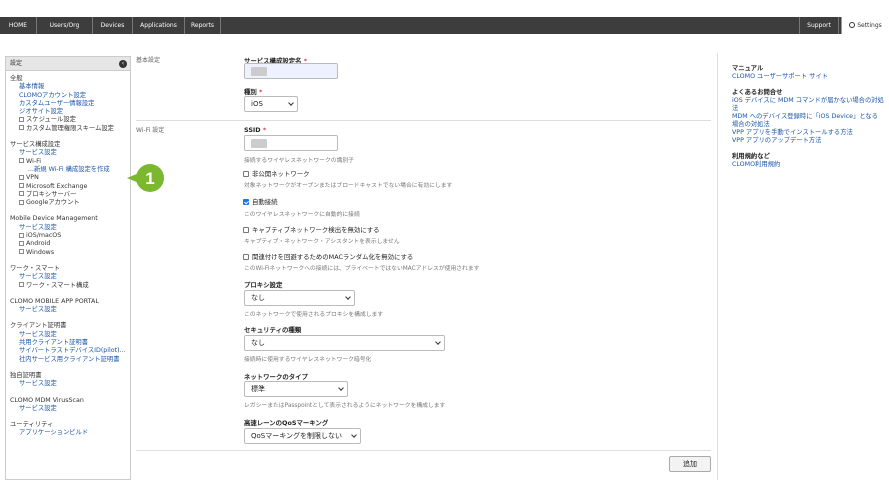 This screenshot has width=889, height=500. What do you see at coordinates (44, 236) in the screenshot?
I see `sidebar-item-label: iOS/macOS` at bounding box center [44, 236].